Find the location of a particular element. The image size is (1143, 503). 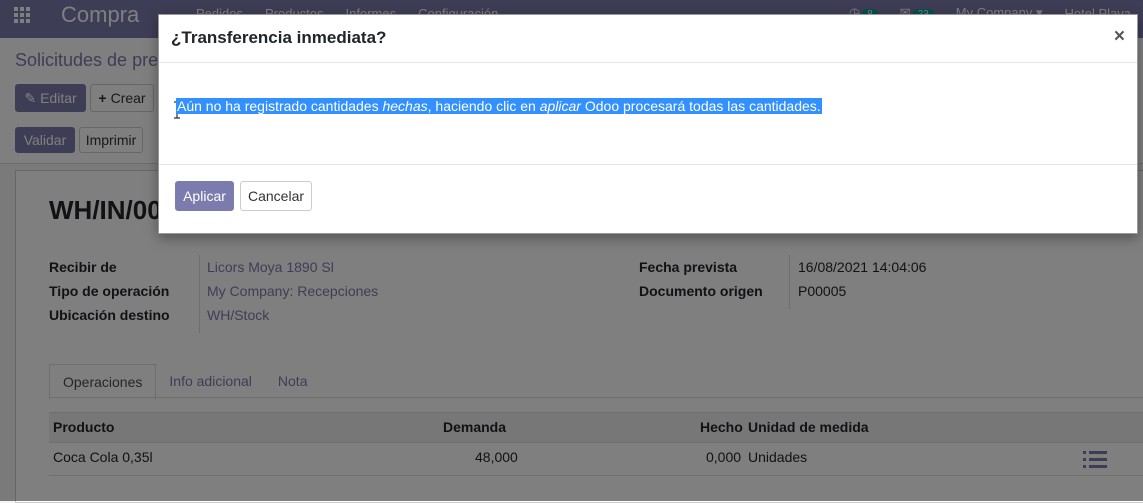

cancel-button: Cancelar is located at coordinates (276, 196).